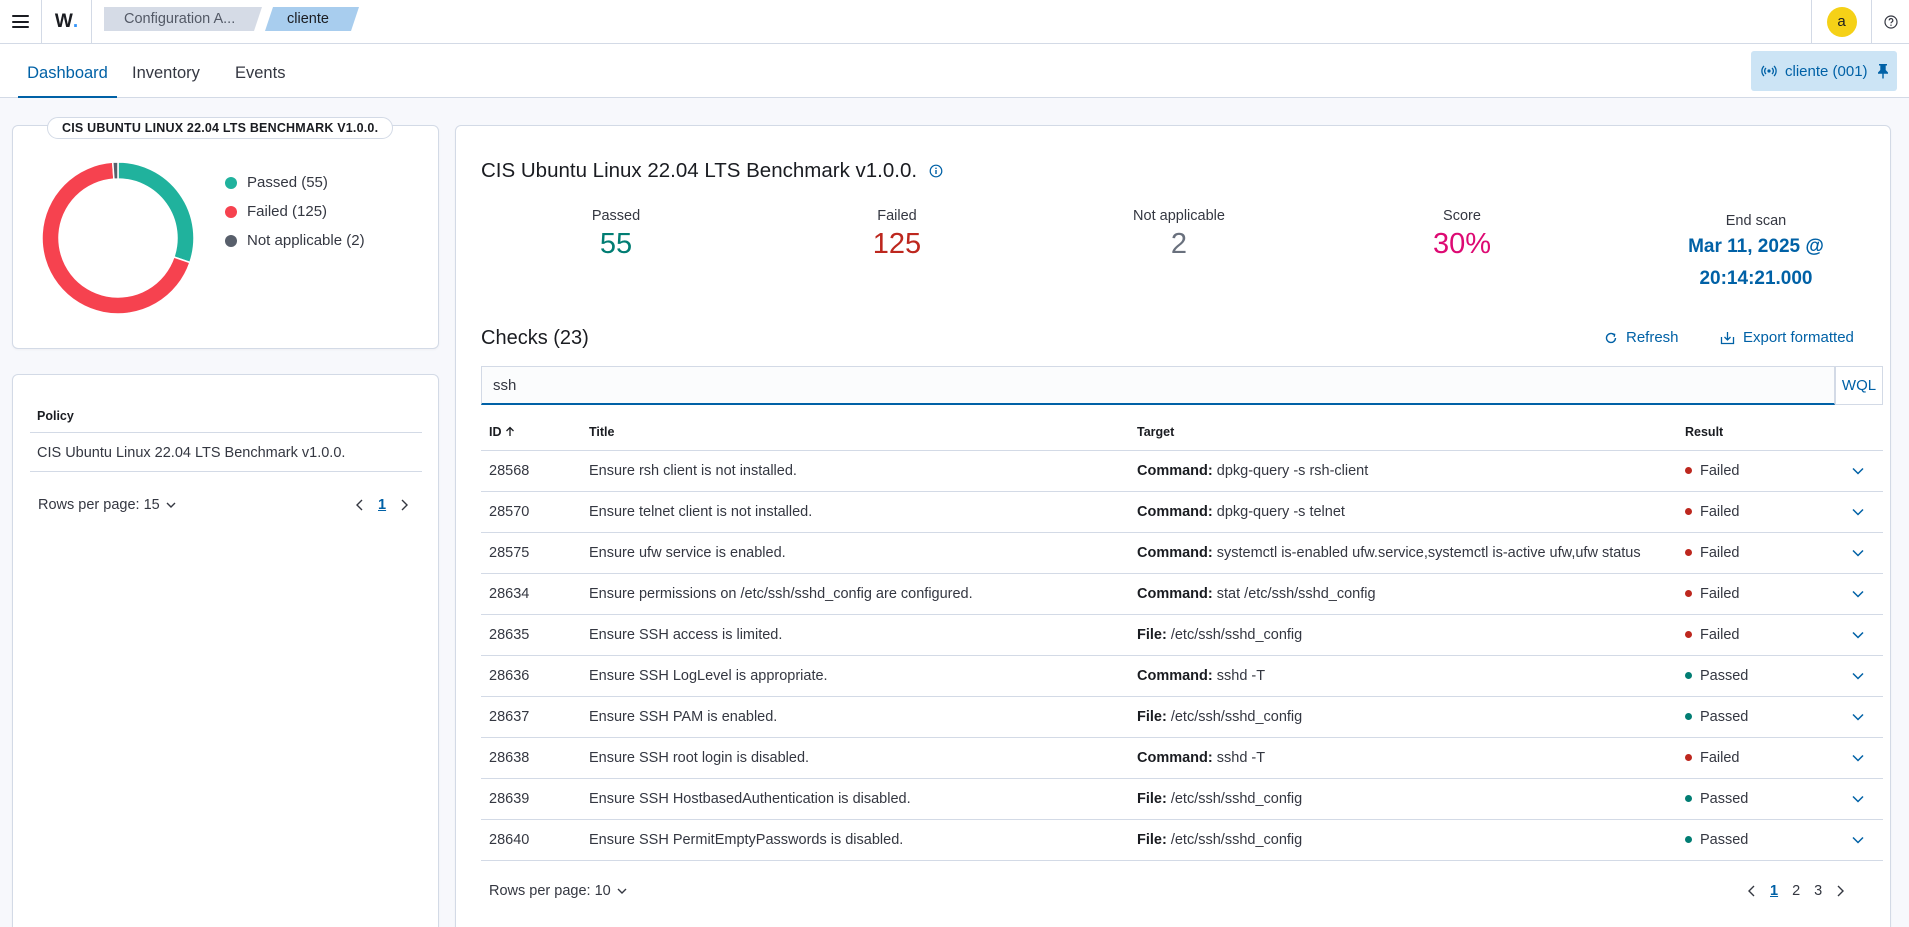 The height and width of the screenshot is (927, 1909). I want to click on legend-item-passed: Passed (55), so click(295, 182).